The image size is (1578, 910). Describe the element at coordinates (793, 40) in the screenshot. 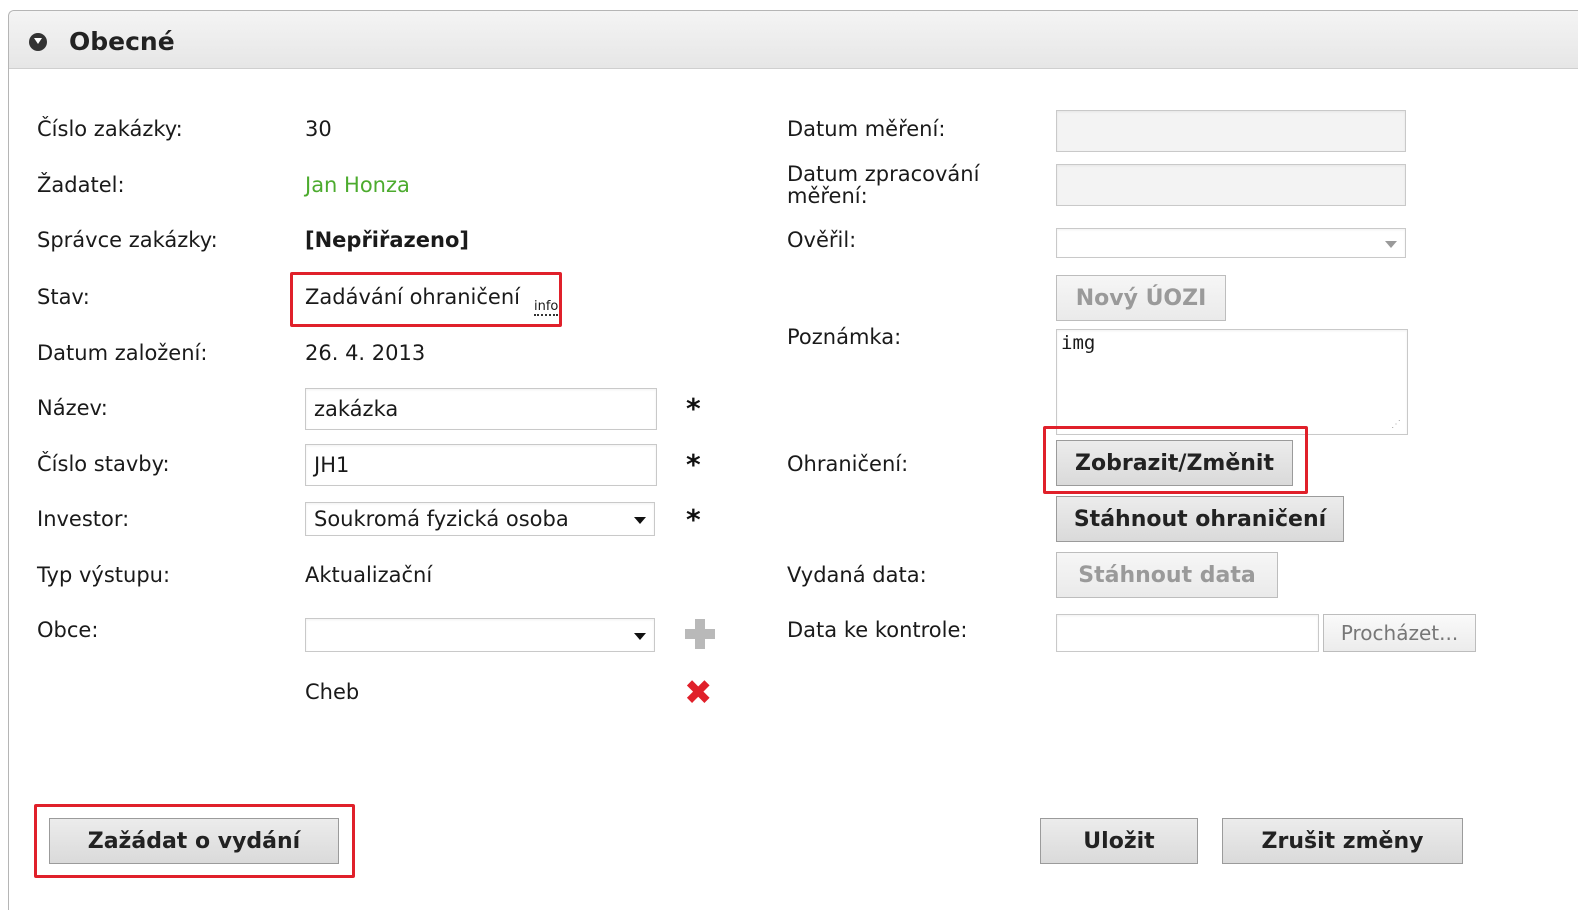

I see `panel-header: Obecné` at that location.